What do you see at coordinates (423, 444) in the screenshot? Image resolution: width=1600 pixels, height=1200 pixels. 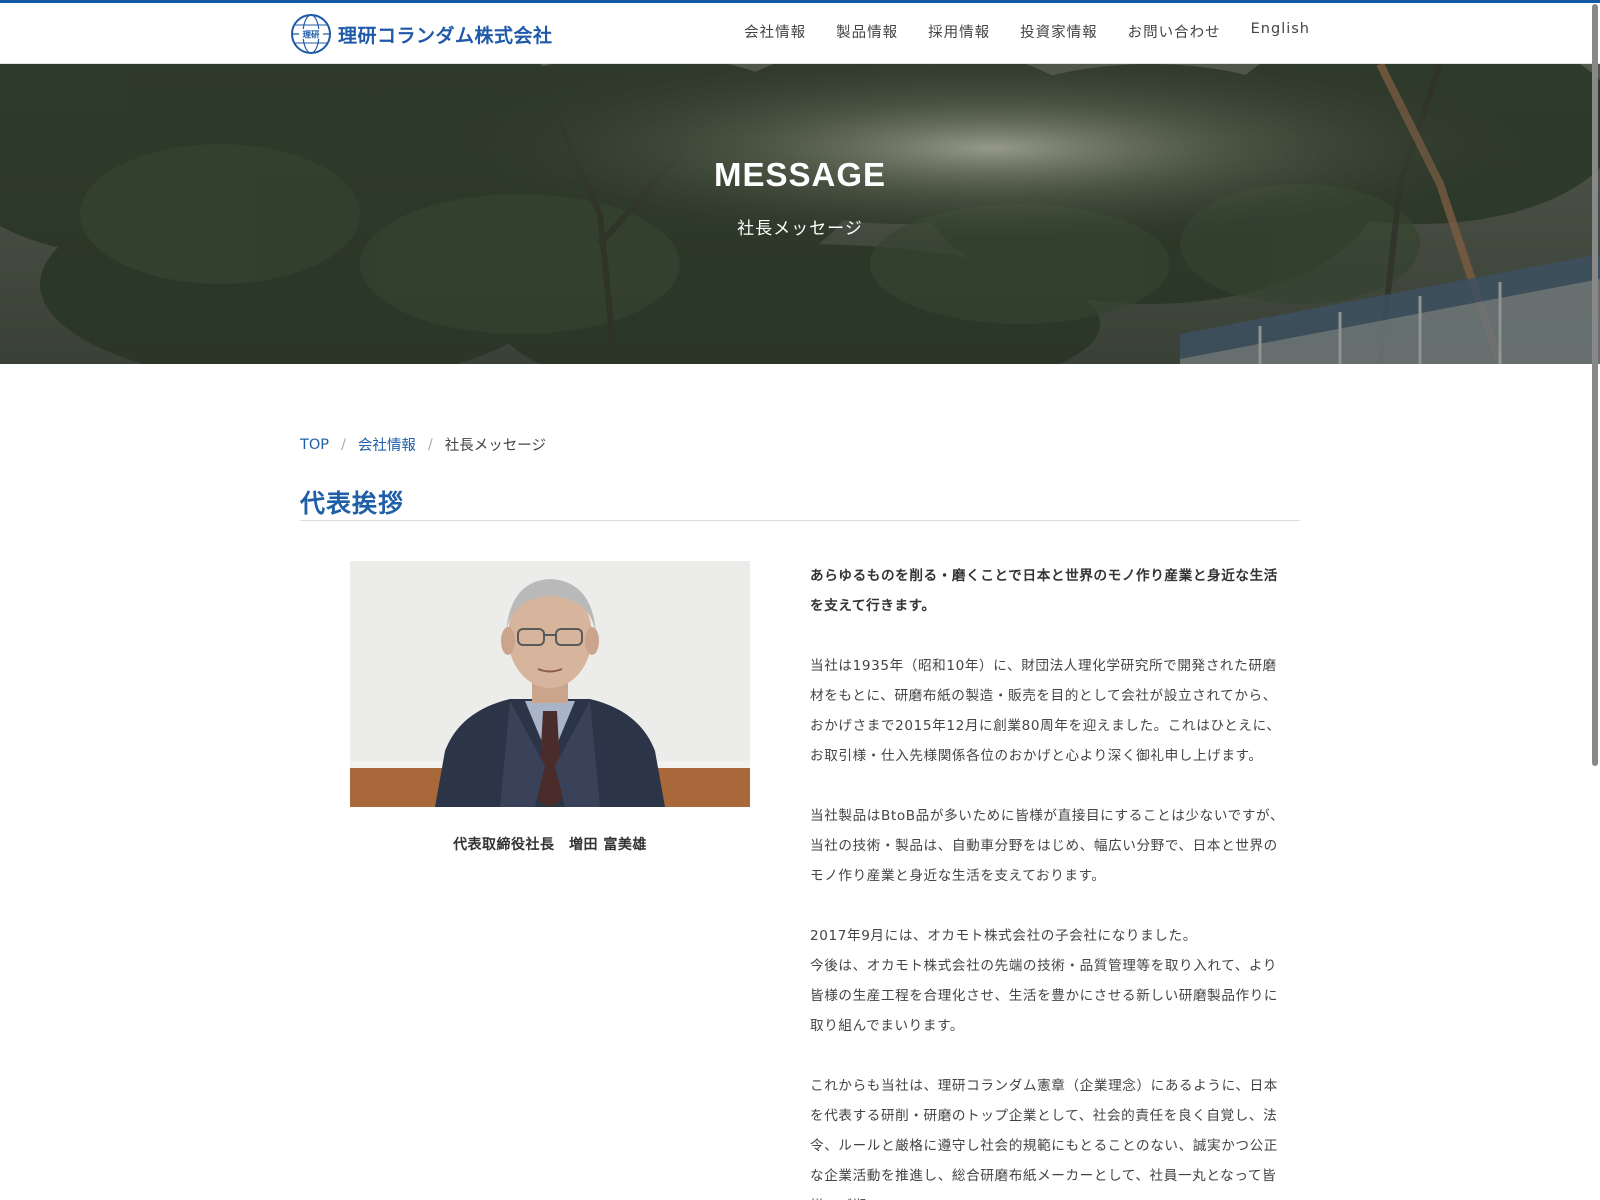 I see `breadcrumb: TOP / 会社情報 / 社長メッセージ` at bounding box center [423, 444].